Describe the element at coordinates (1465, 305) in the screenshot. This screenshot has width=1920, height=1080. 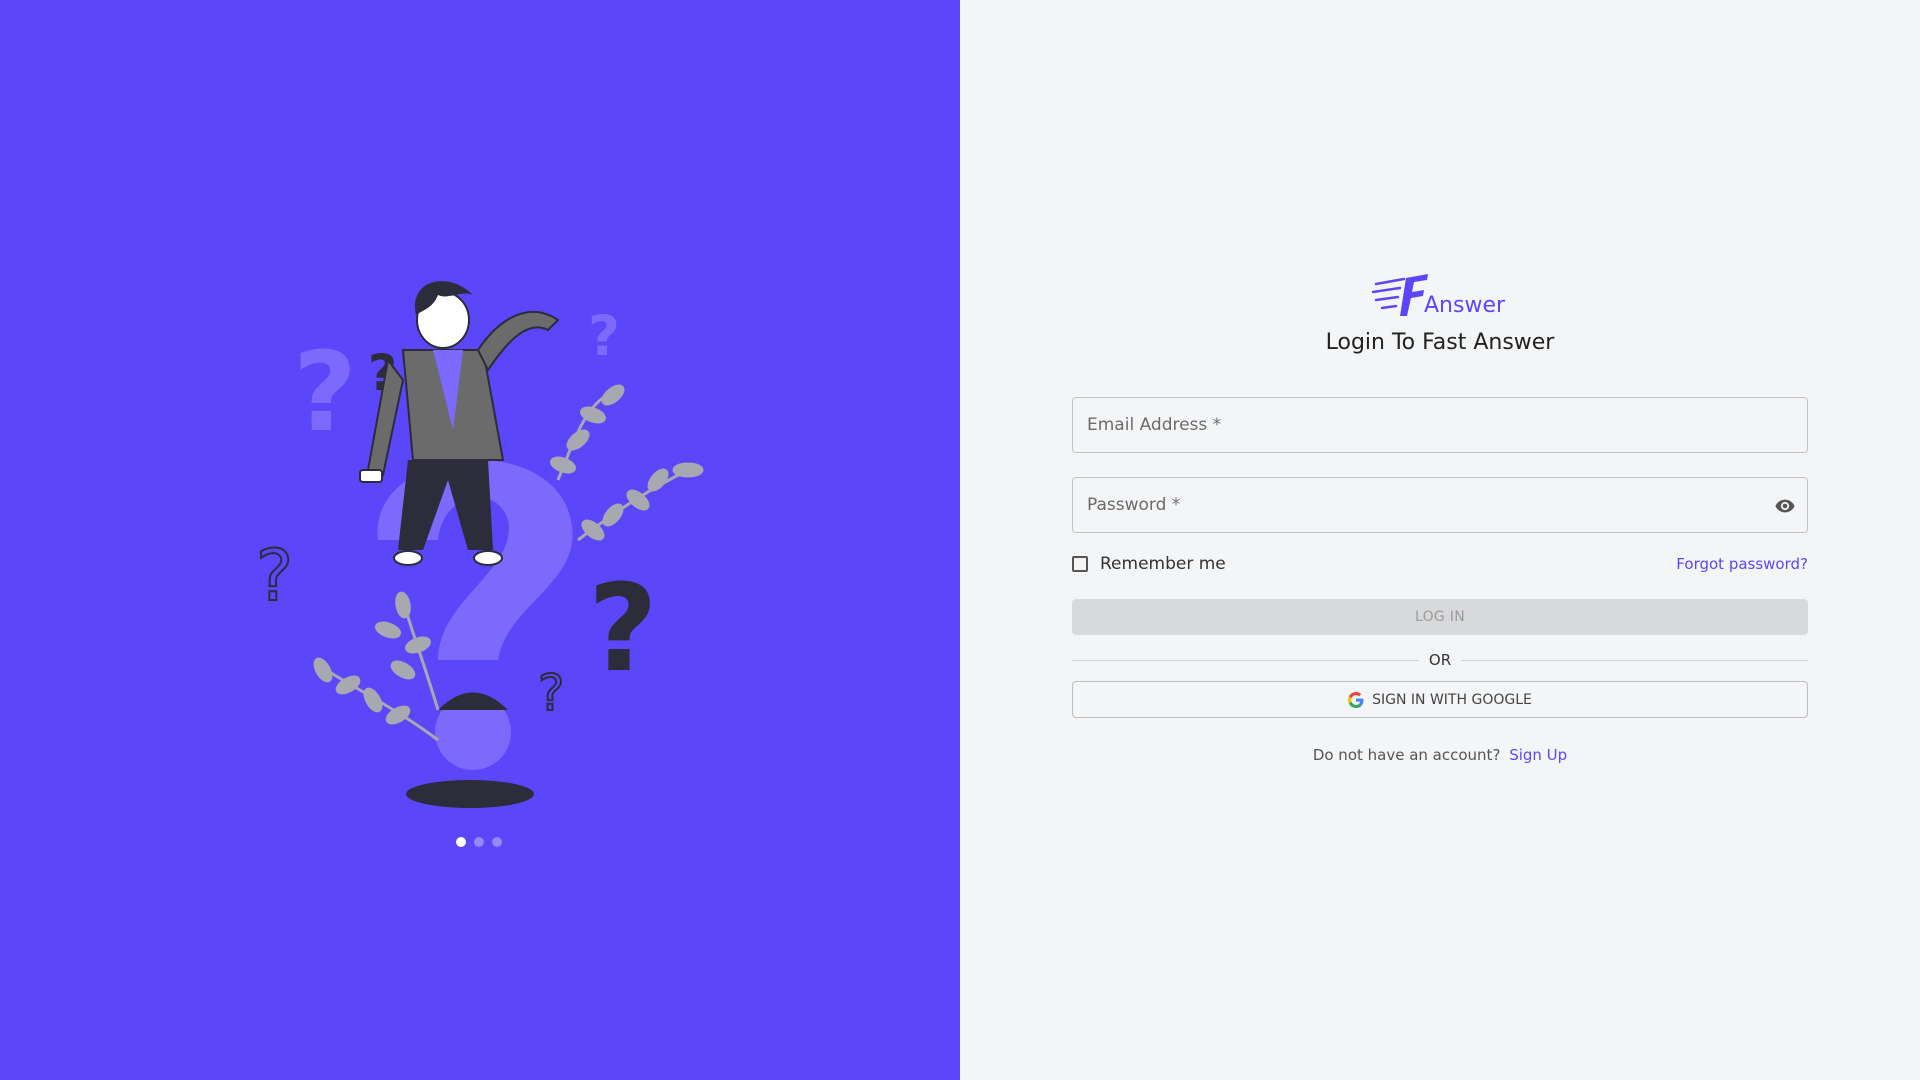
I see `svg-text: Answer` at that location.